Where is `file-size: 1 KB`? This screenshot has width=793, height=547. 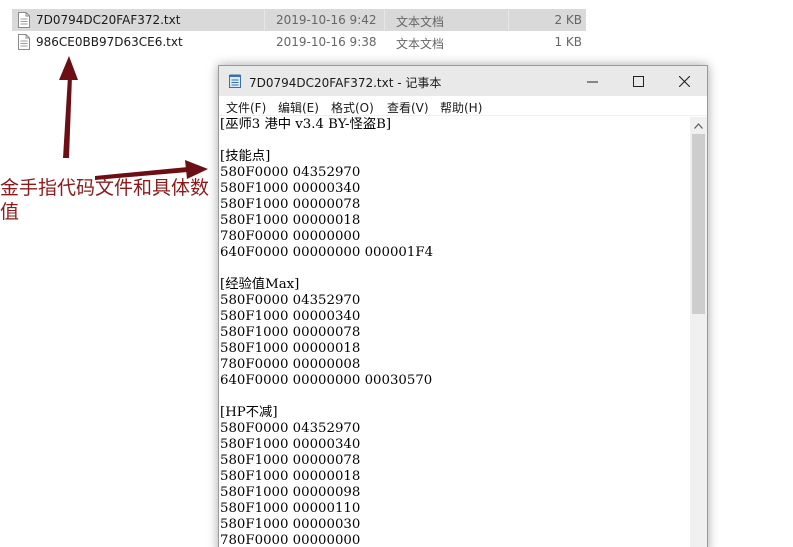
file-size: 1 KB is located at coordinates (568, 42).